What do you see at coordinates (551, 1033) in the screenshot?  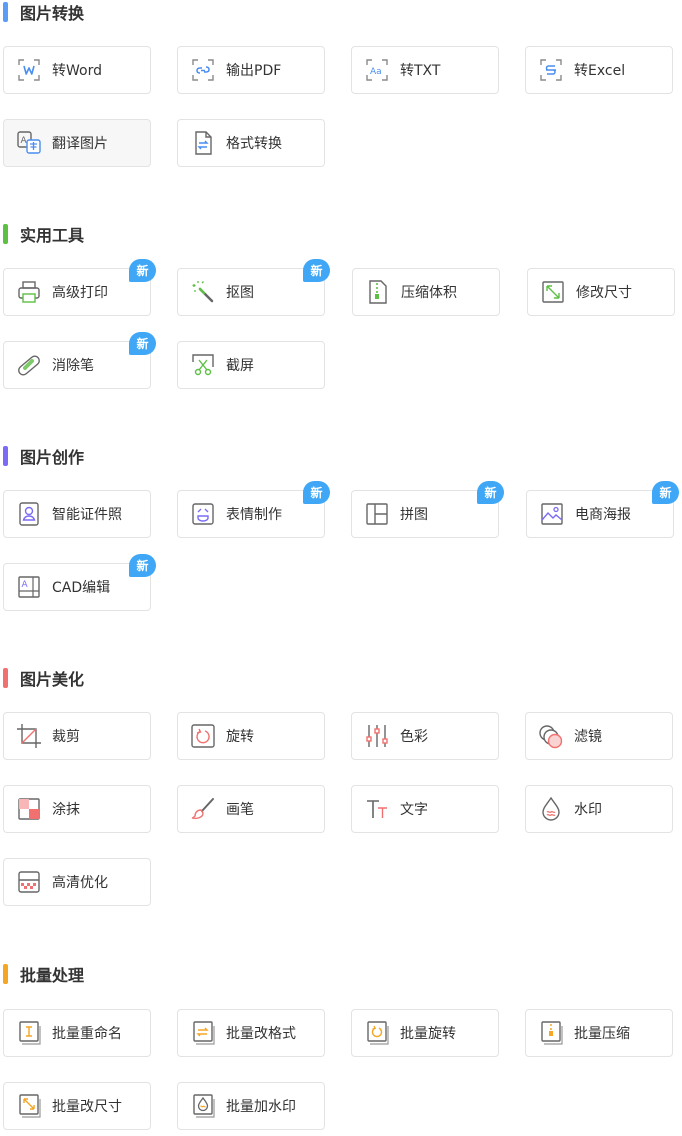 I see `batch-compress-icon` at bounding box center [551, 1033].